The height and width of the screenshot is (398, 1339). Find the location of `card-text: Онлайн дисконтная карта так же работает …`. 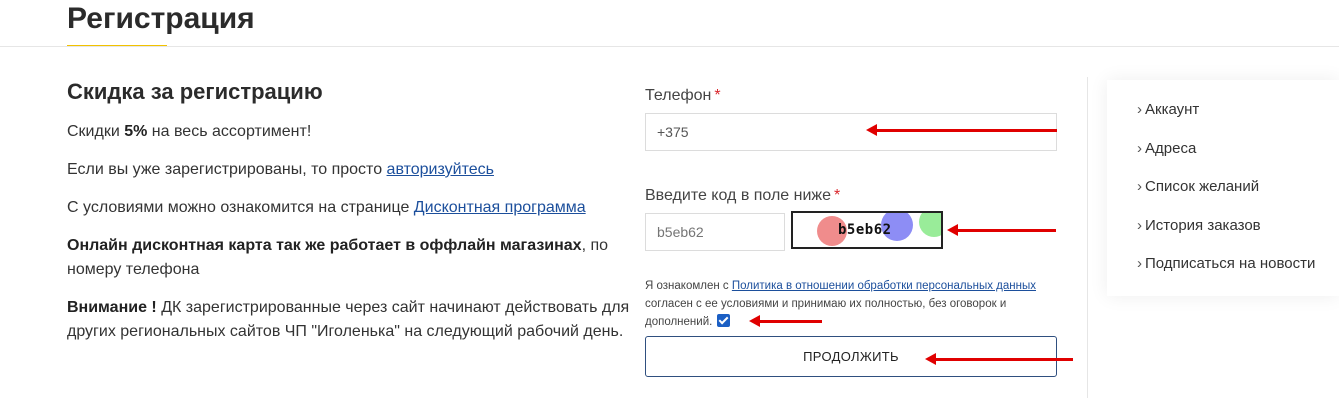

card-text: Онлайн дисконтная карта так же работает … is located at coordinates (352, 258).